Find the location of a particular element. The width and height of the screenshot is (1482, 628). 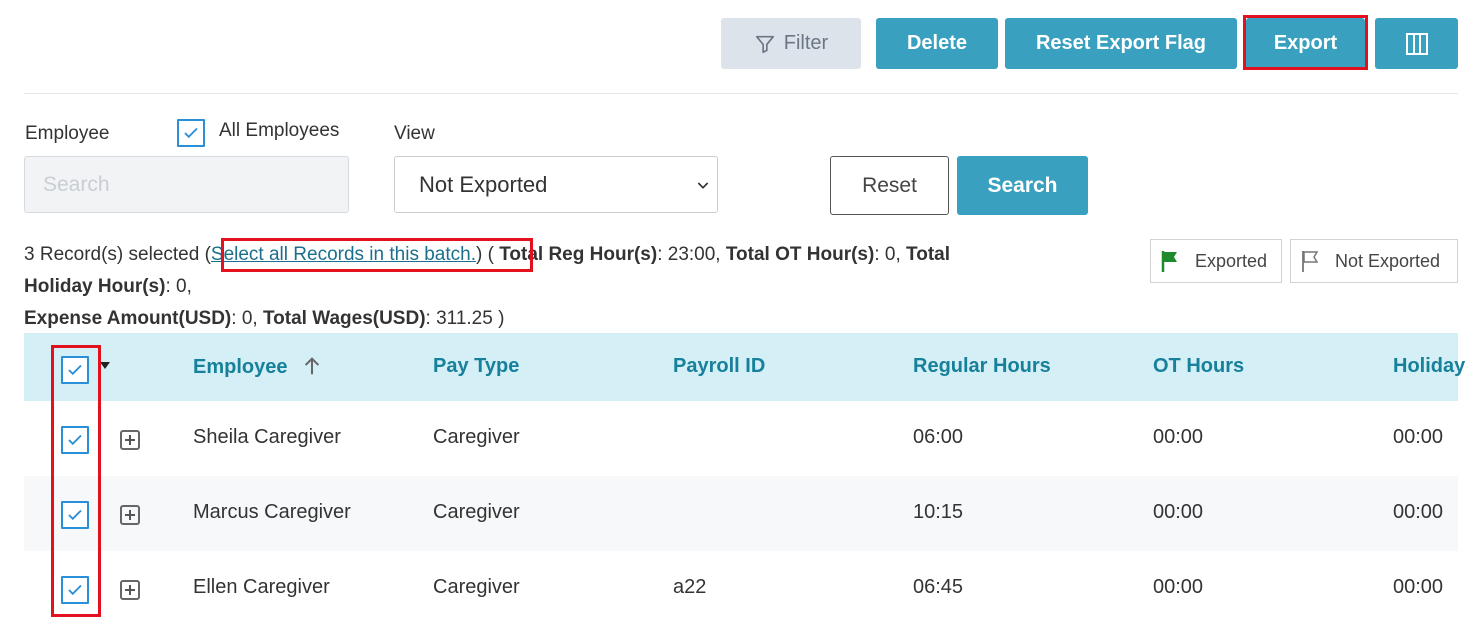

total-reg-hours-value: 23:00 is located at coordinates (691, 254).